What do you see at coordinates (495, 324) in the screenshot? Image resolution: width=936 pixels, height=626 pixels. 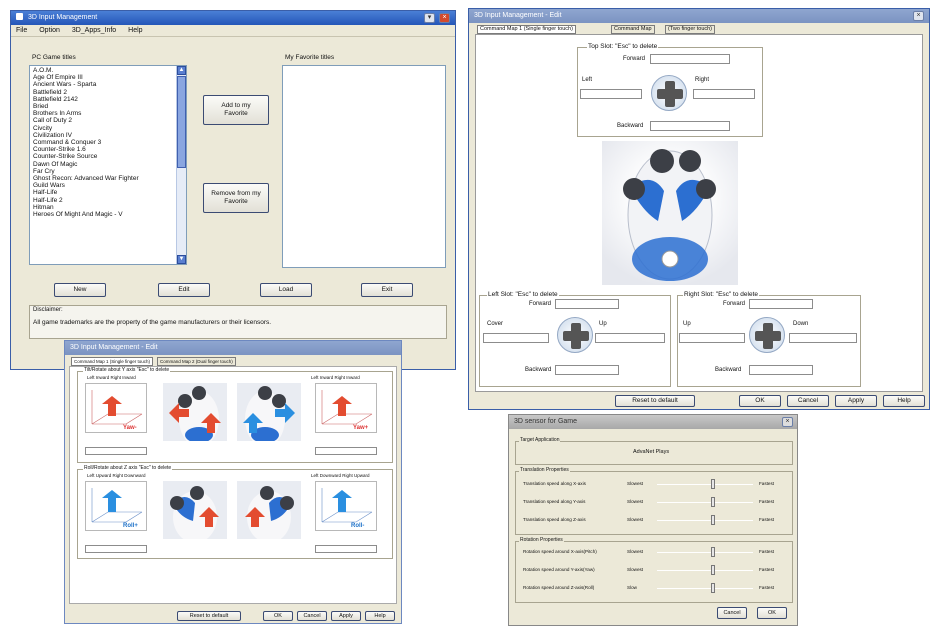 I see `left-cover-label: Cover` at bounding box center [495, 324].